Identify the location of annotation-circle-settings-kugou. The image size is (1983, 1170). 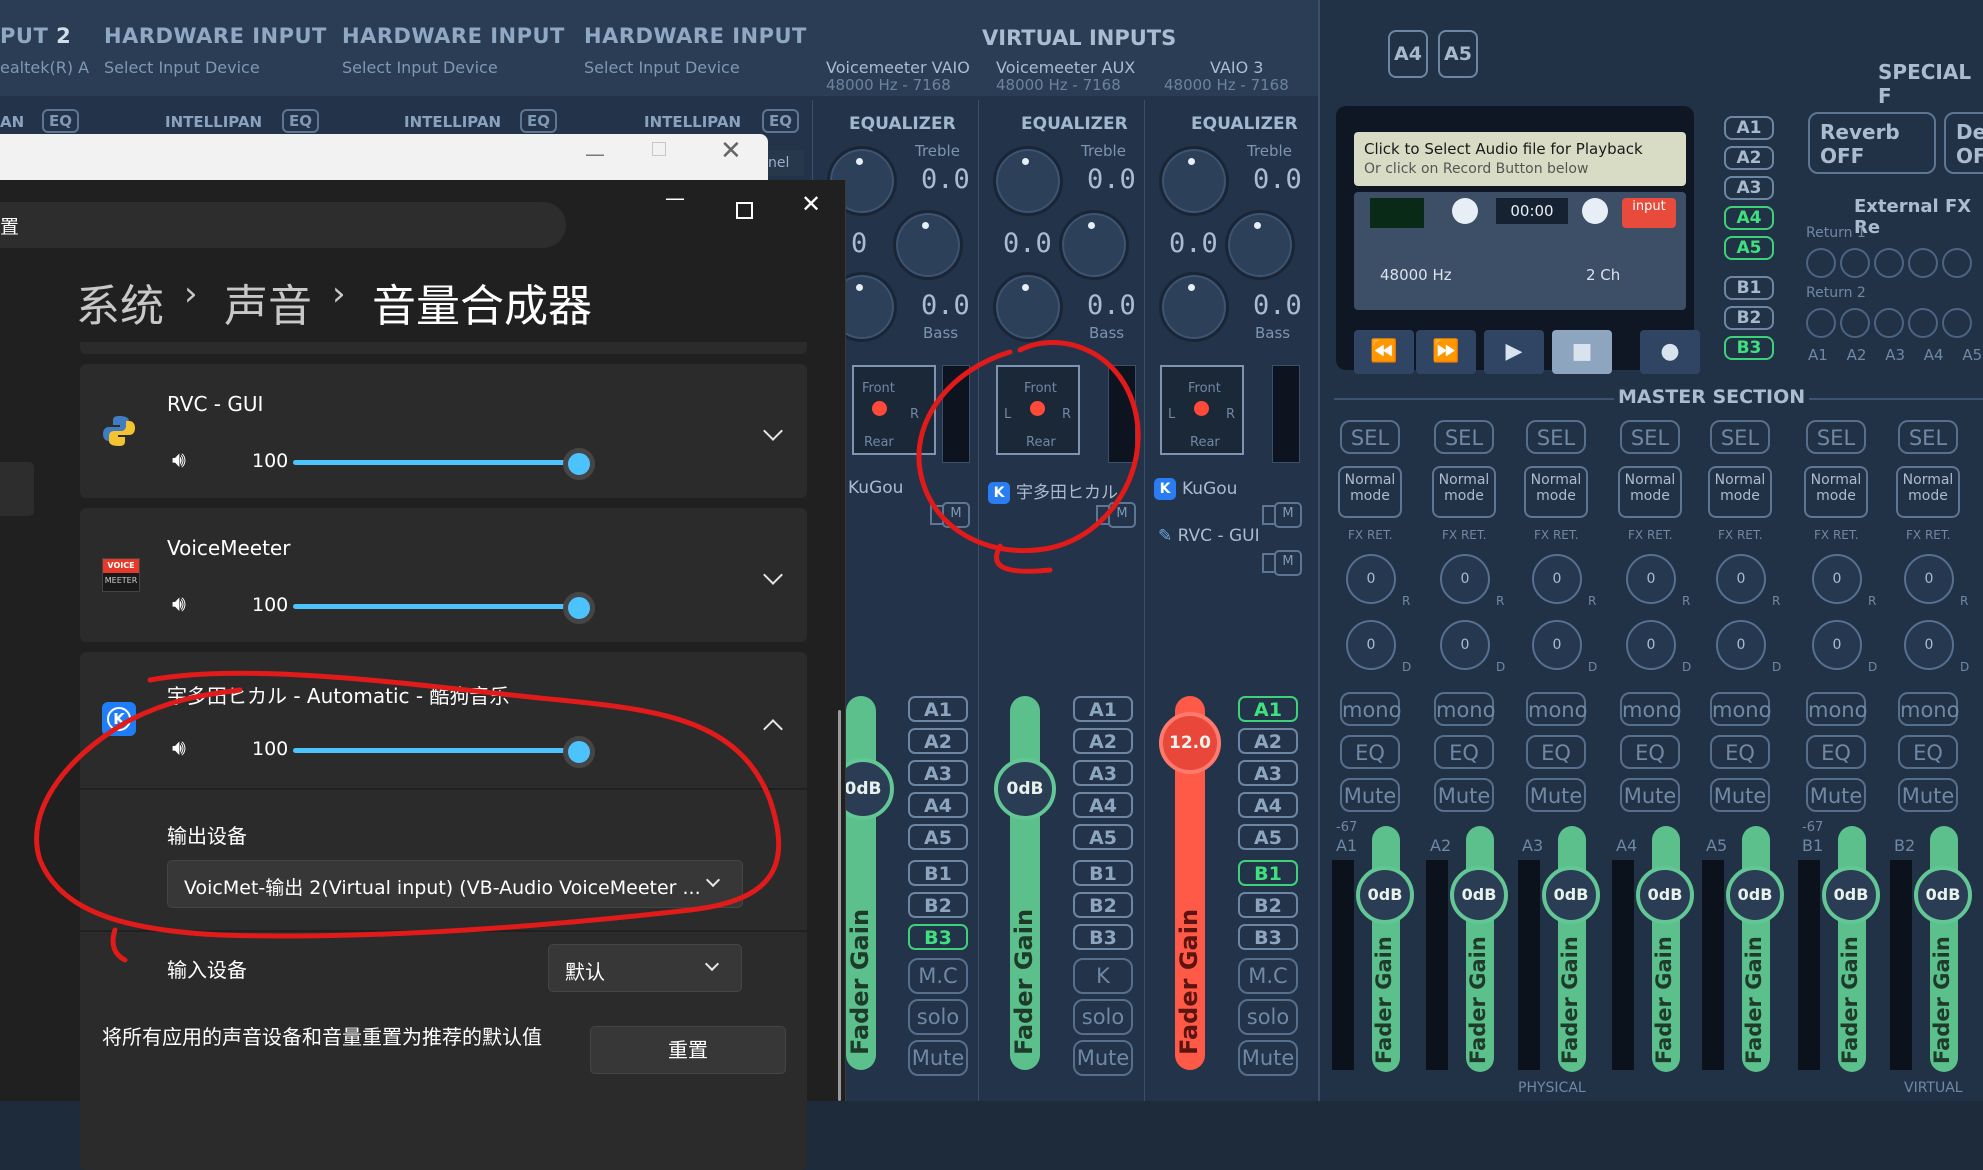
(408, 816).